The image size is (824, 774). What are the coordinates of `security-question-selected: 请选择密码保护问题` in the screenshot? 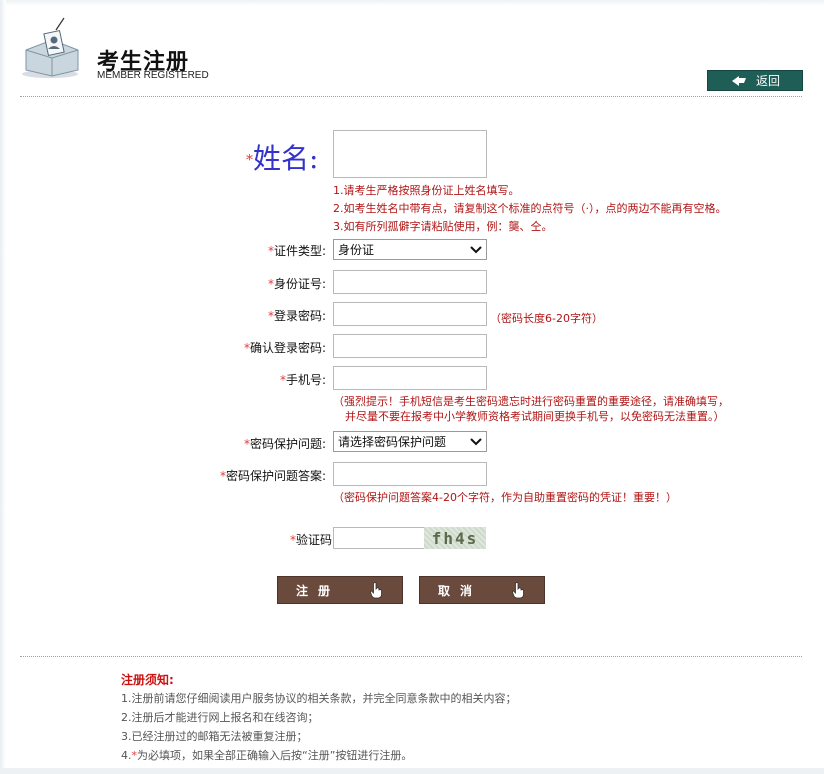 It's located at (392, 442).